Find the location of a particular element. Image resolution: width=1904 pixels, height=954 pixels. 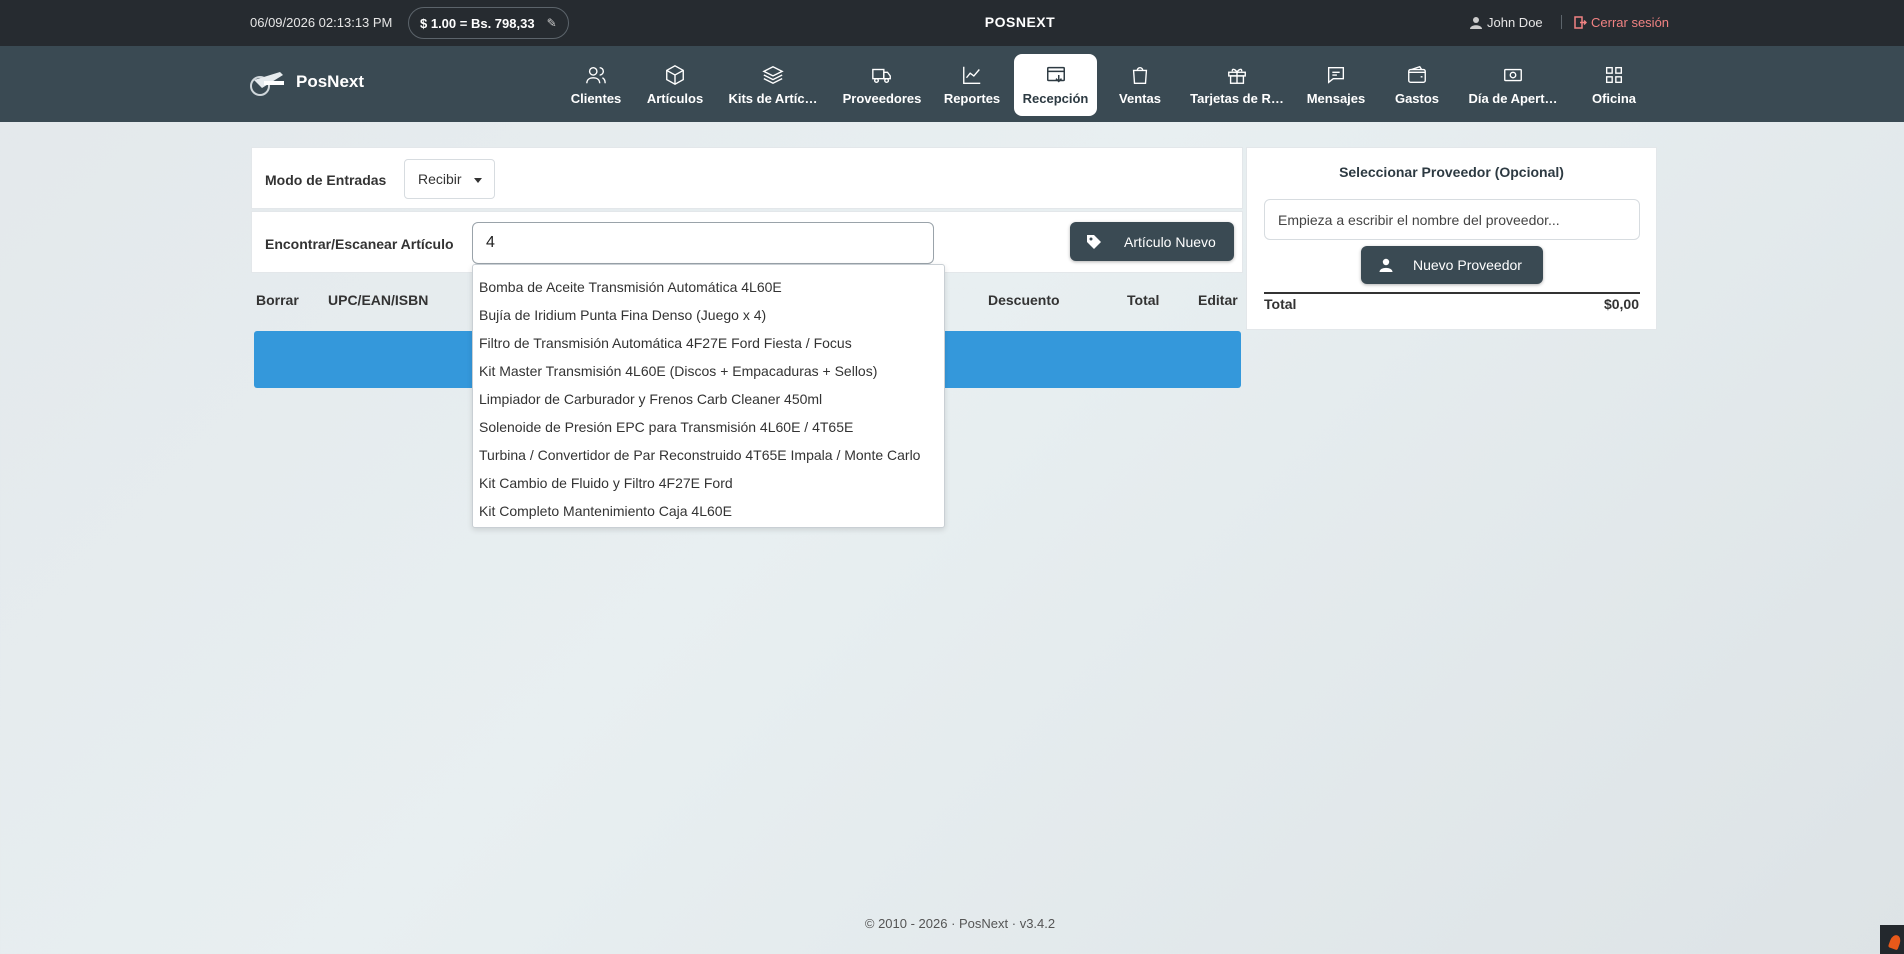

autocomplete-option: Kit Completo Mantenimiento Caja 4L60E is located at coordinates (708, 511).